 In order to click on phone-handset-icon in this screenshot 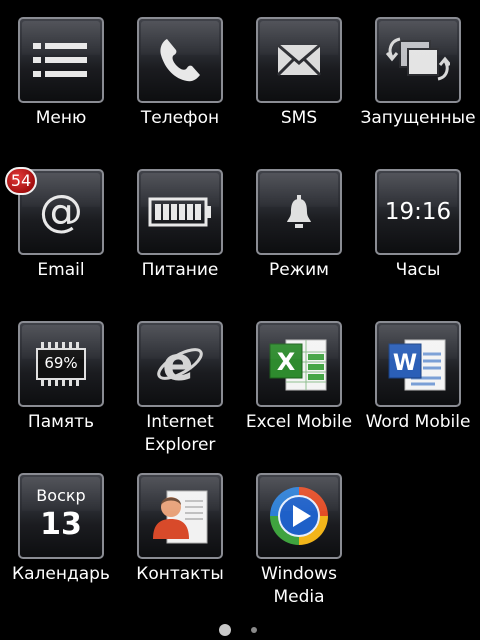, I will do `click(180, 60)`.